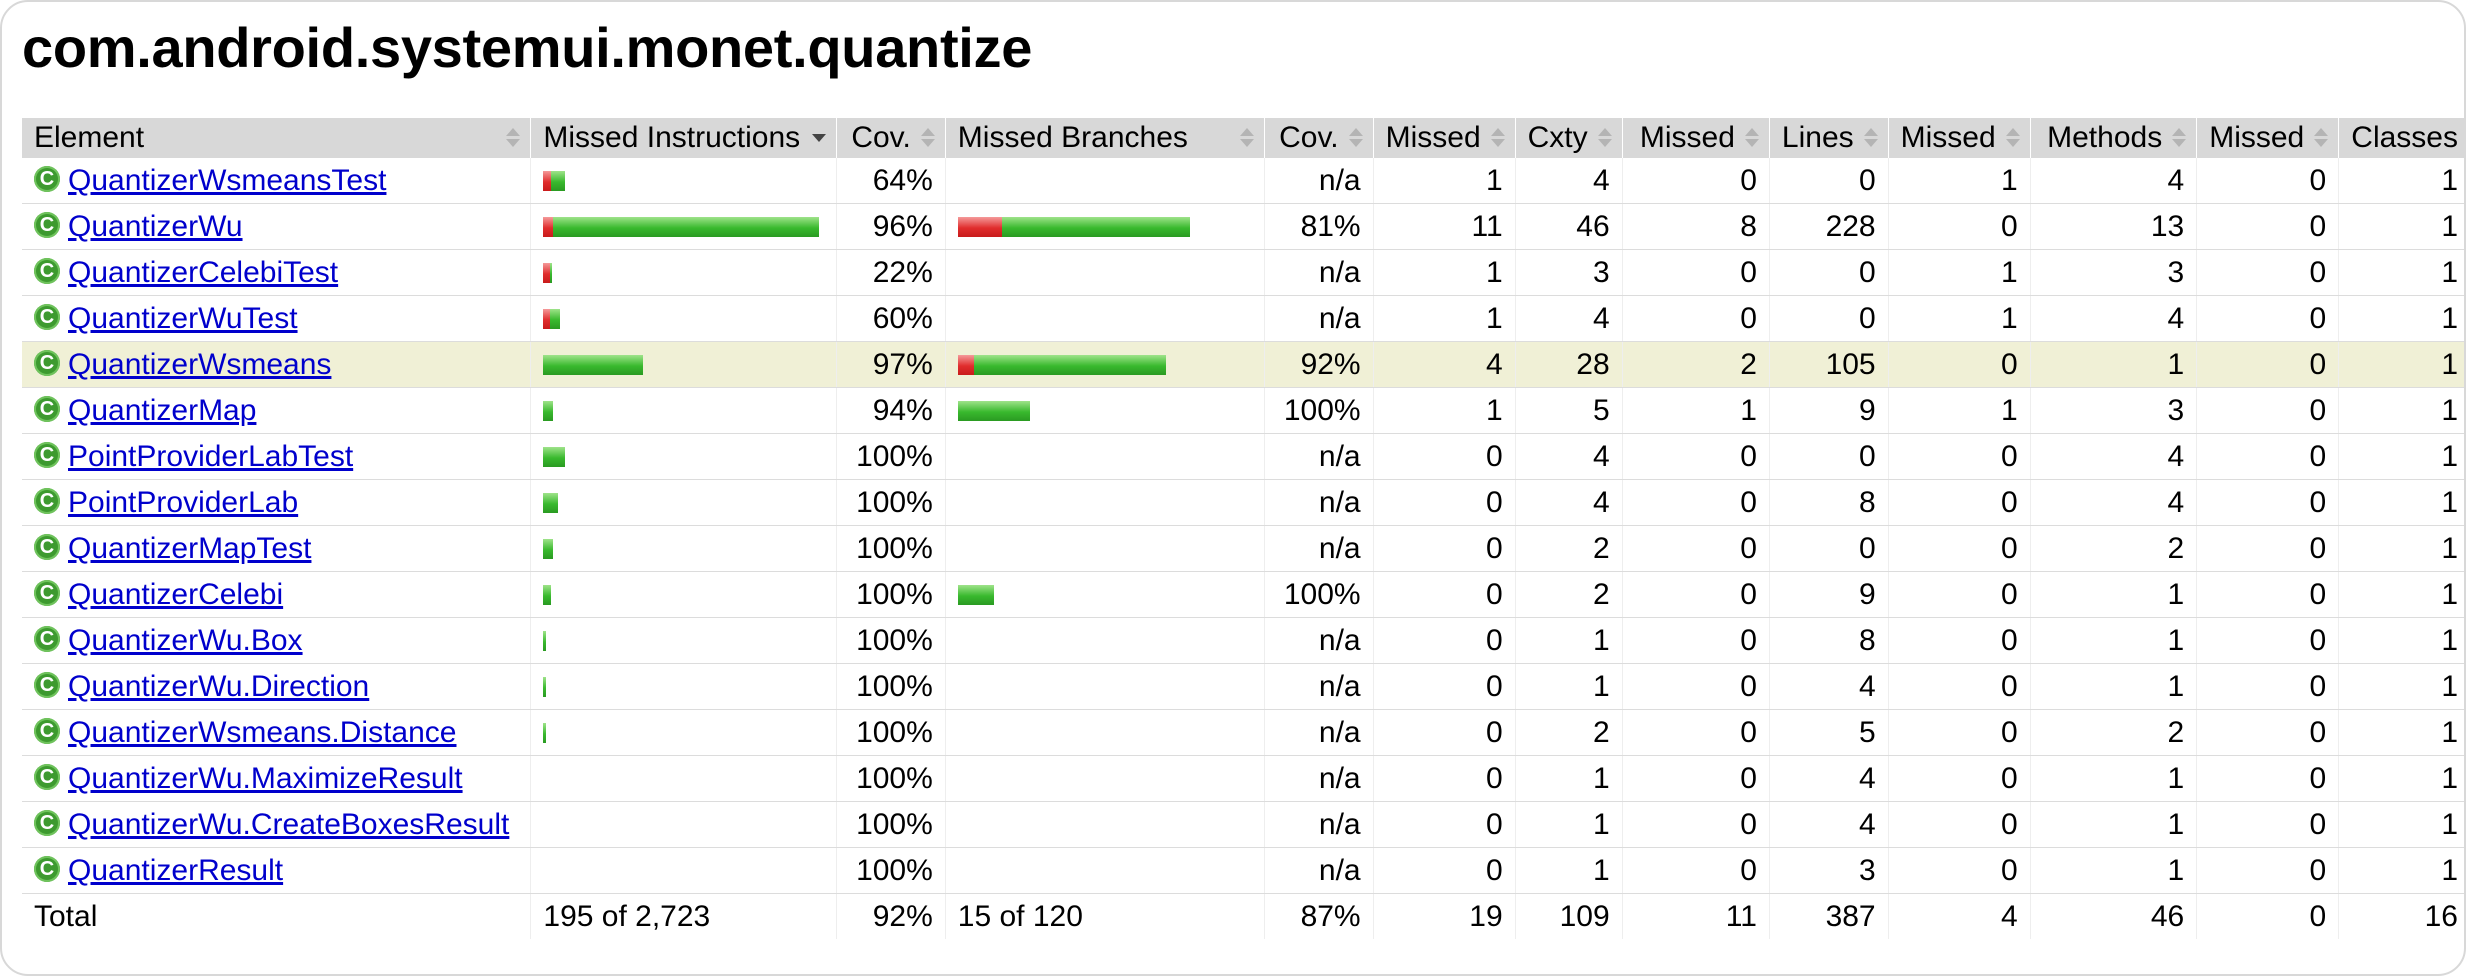 The width and height of the screenshot is (2466, 976). I want to click on col-element-header: Element, so click(276, 138).